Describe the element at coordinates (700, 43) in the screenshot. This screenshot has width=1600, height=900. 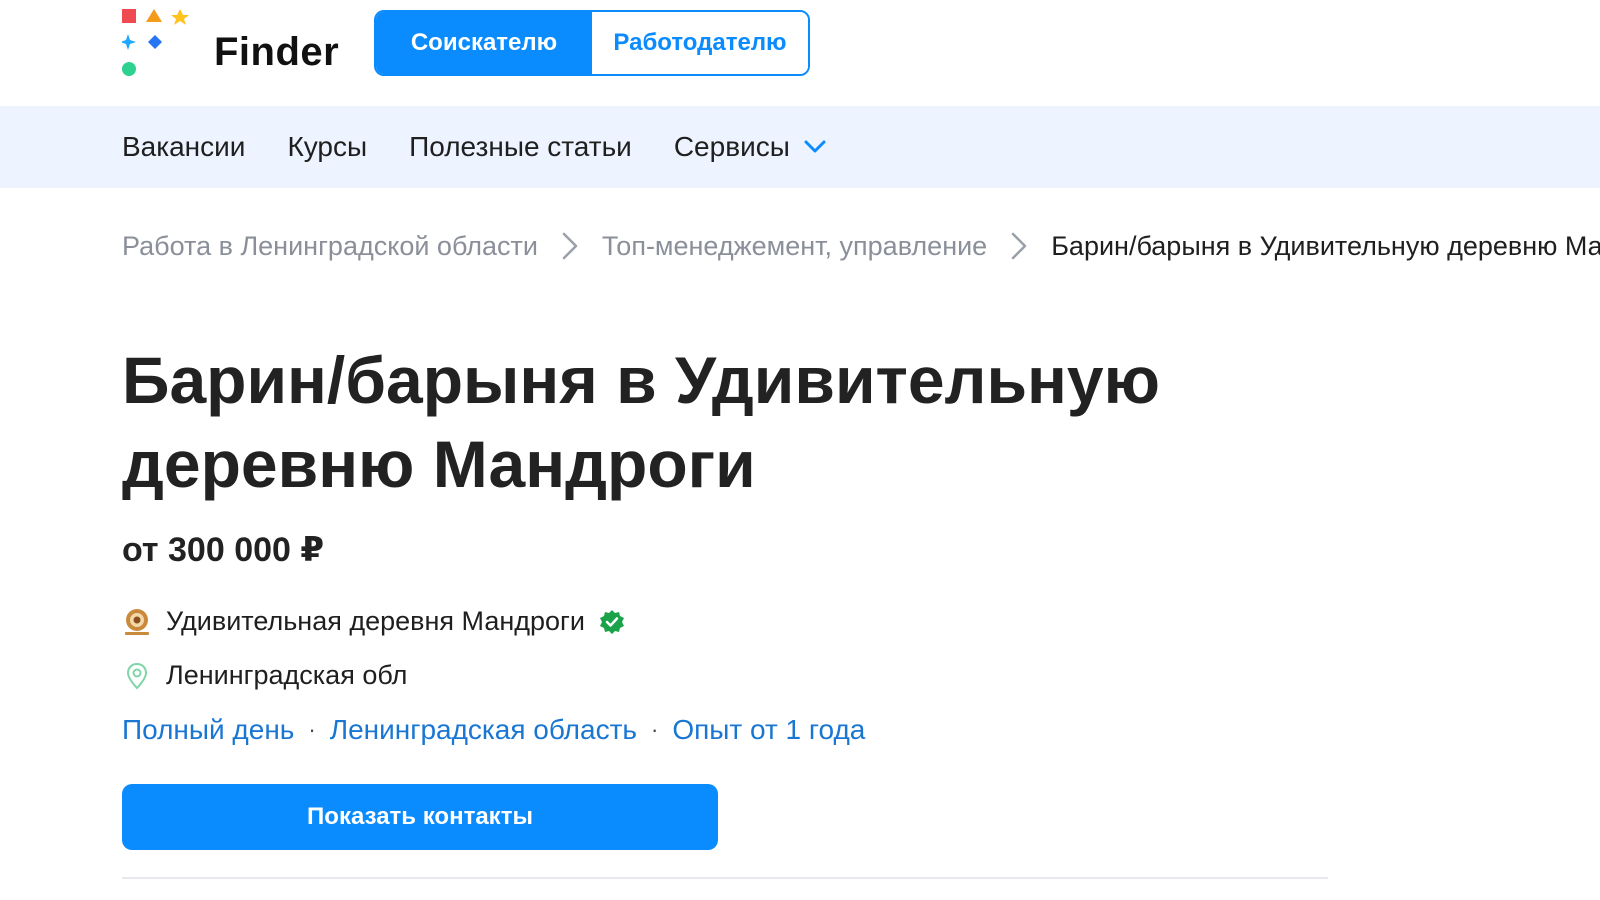
I see `tab-employer: Работодателю` at that location.